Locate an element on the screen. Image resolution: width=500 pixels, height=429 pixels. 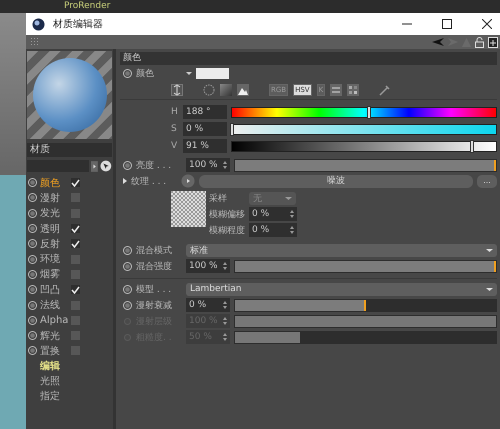
menu-item: ProRender is located at coordinates (87, 6).